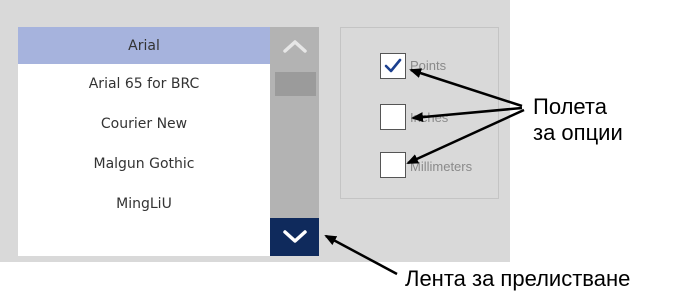 The height and width of the screenshot is (299, 683). I want to click on arrow-to-inches-checkbox, so click(467, 114).